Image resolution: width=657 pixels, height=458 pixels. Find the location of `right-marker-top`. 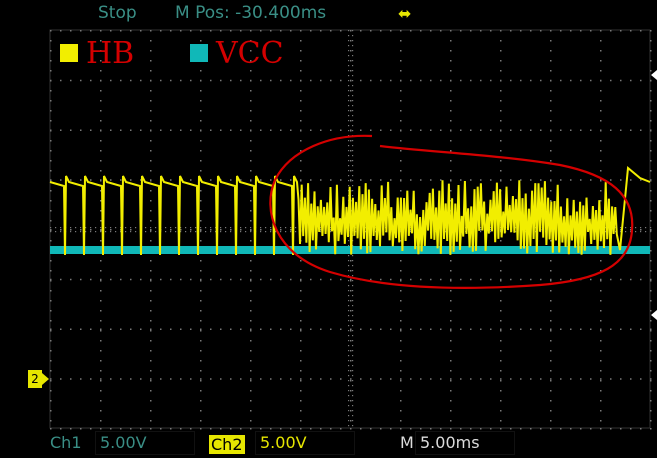

right-marker-top is located at coordinates (654, 75).